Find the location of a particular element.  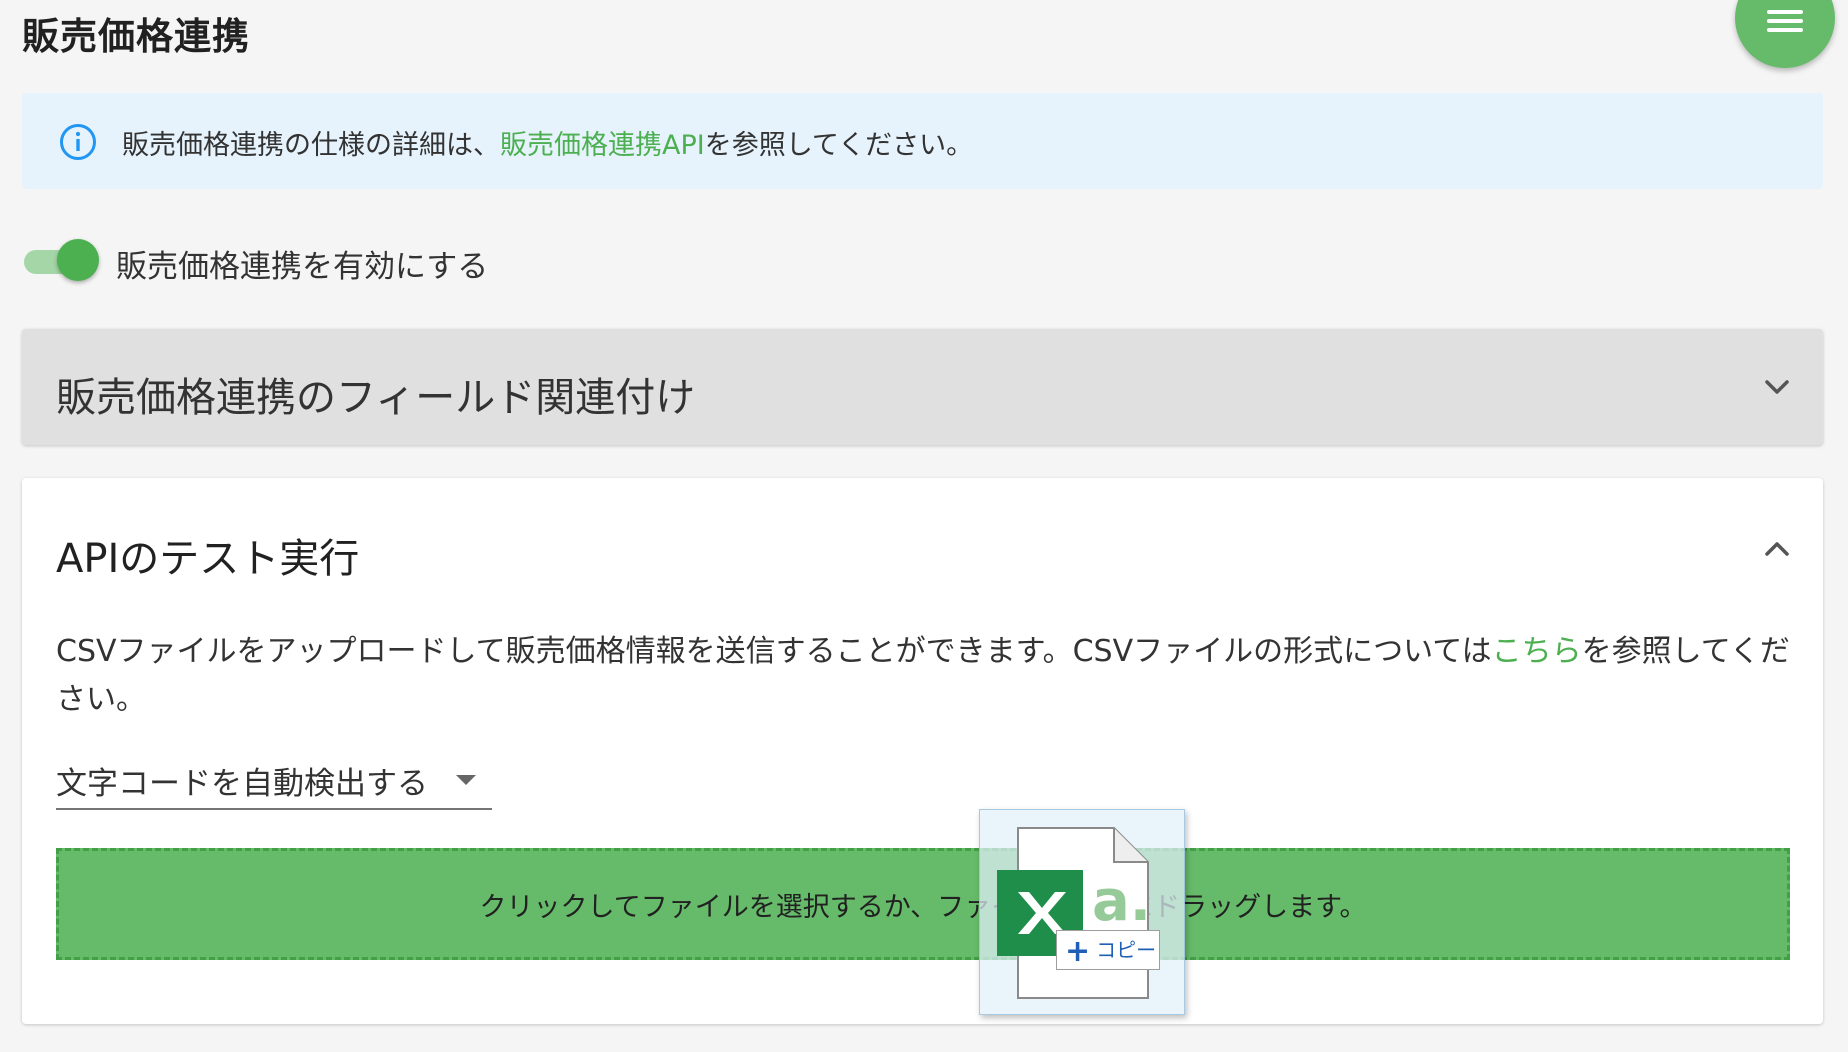

csv-format-link: こちら is located at coordinates (1537, 651).